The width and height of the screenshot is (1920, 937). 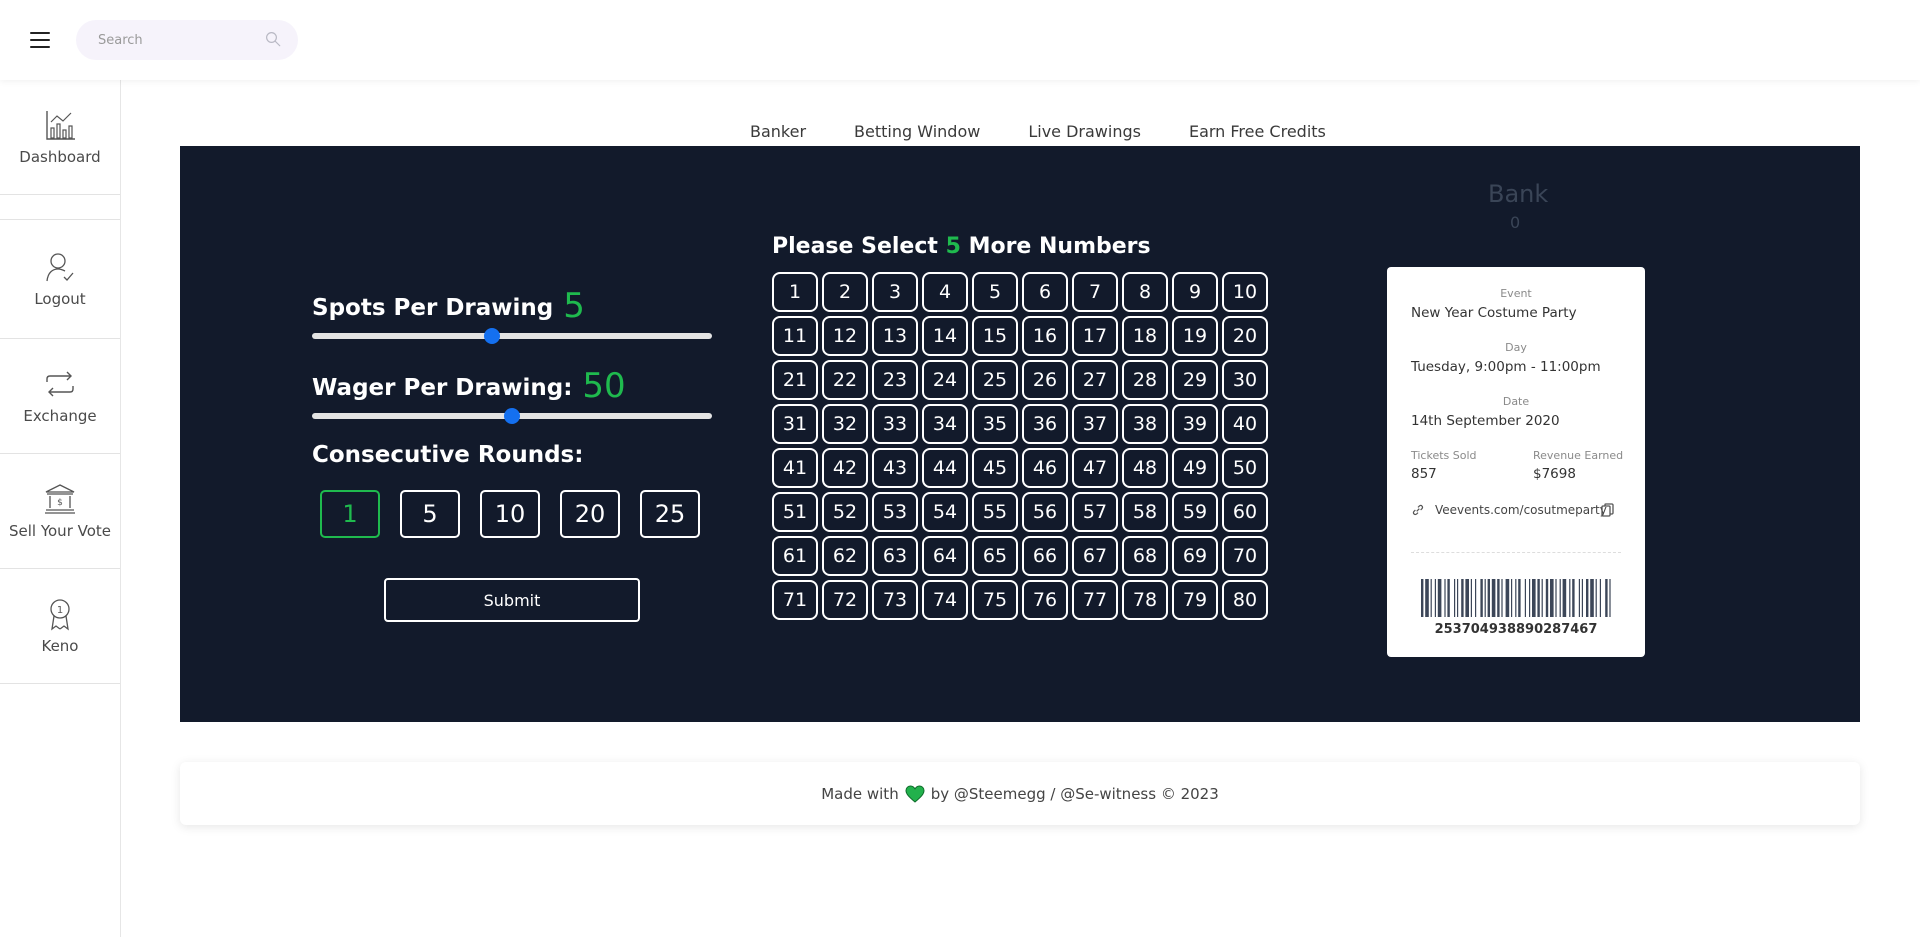 What do you see at coordinates (1195, 600) in the screenshot?
I see `number-button: 79` at bounding box center [1195, 600].